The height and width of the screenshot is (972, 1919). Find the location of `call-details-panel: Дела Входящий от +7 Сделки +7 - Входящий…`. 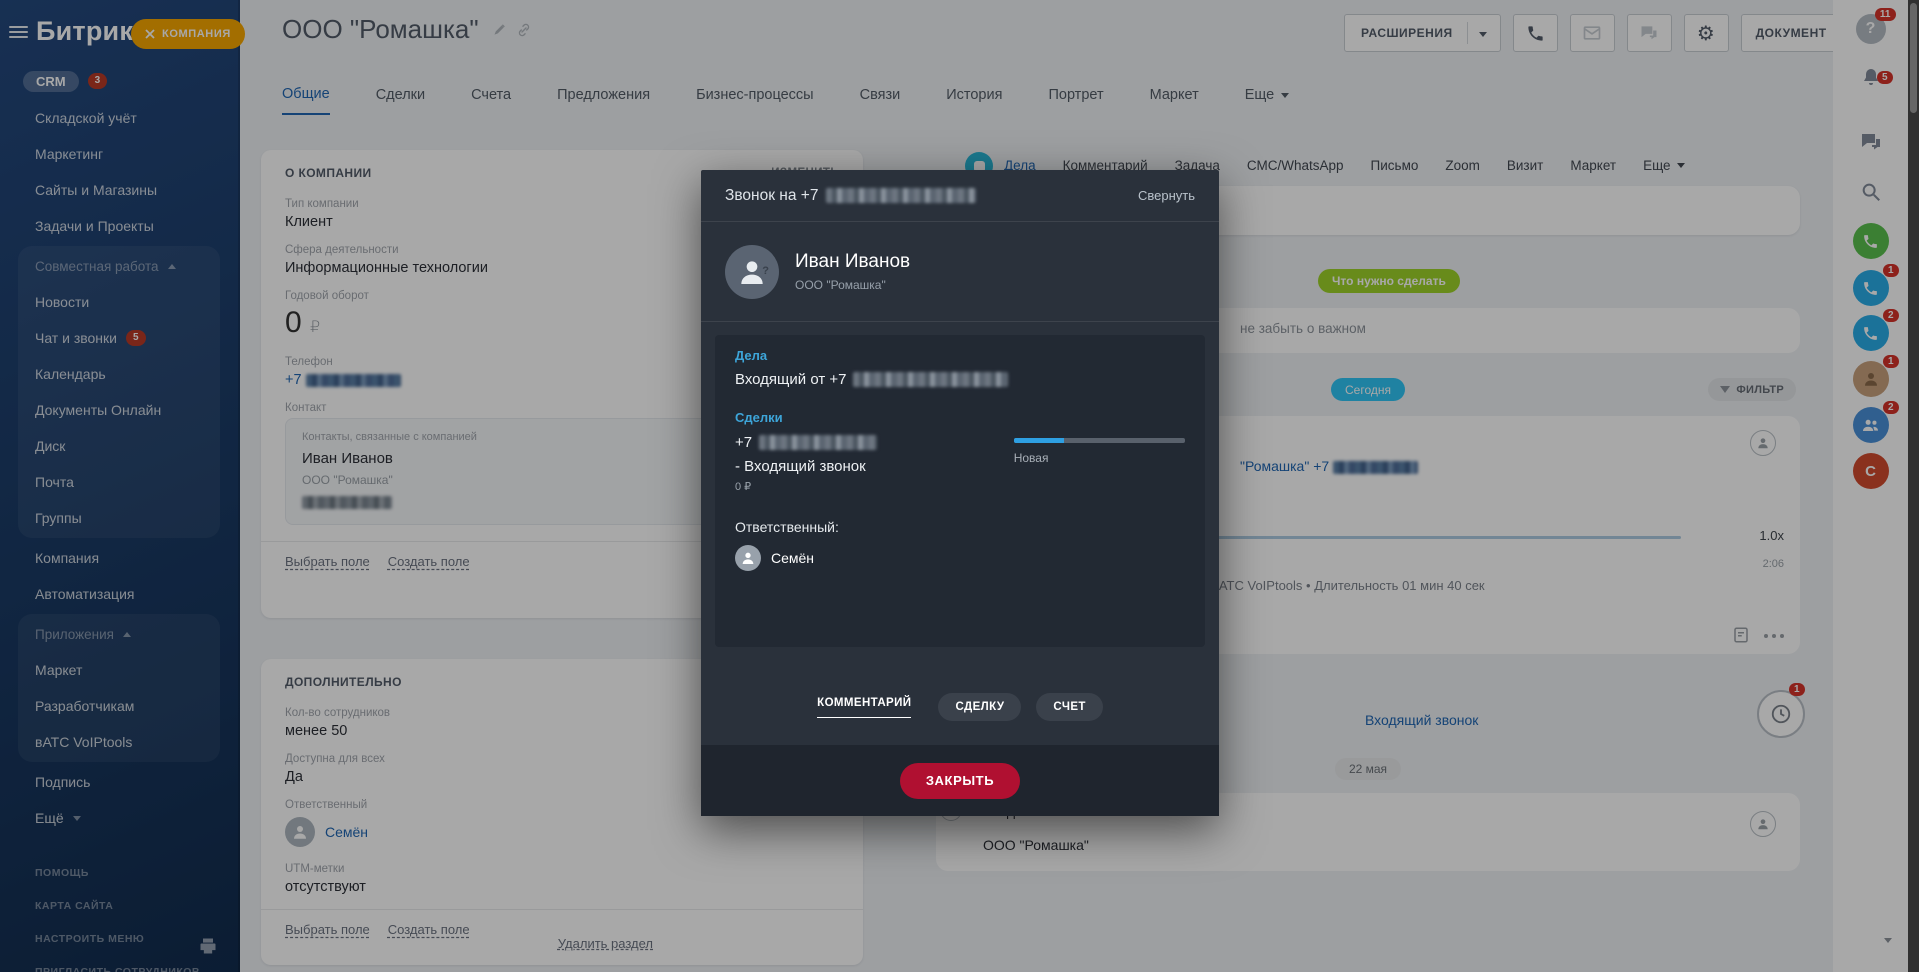

call-details-panel: Дела Входящий от +7 Сделки +7 - Входящий… is located at coordinates (960, 491).